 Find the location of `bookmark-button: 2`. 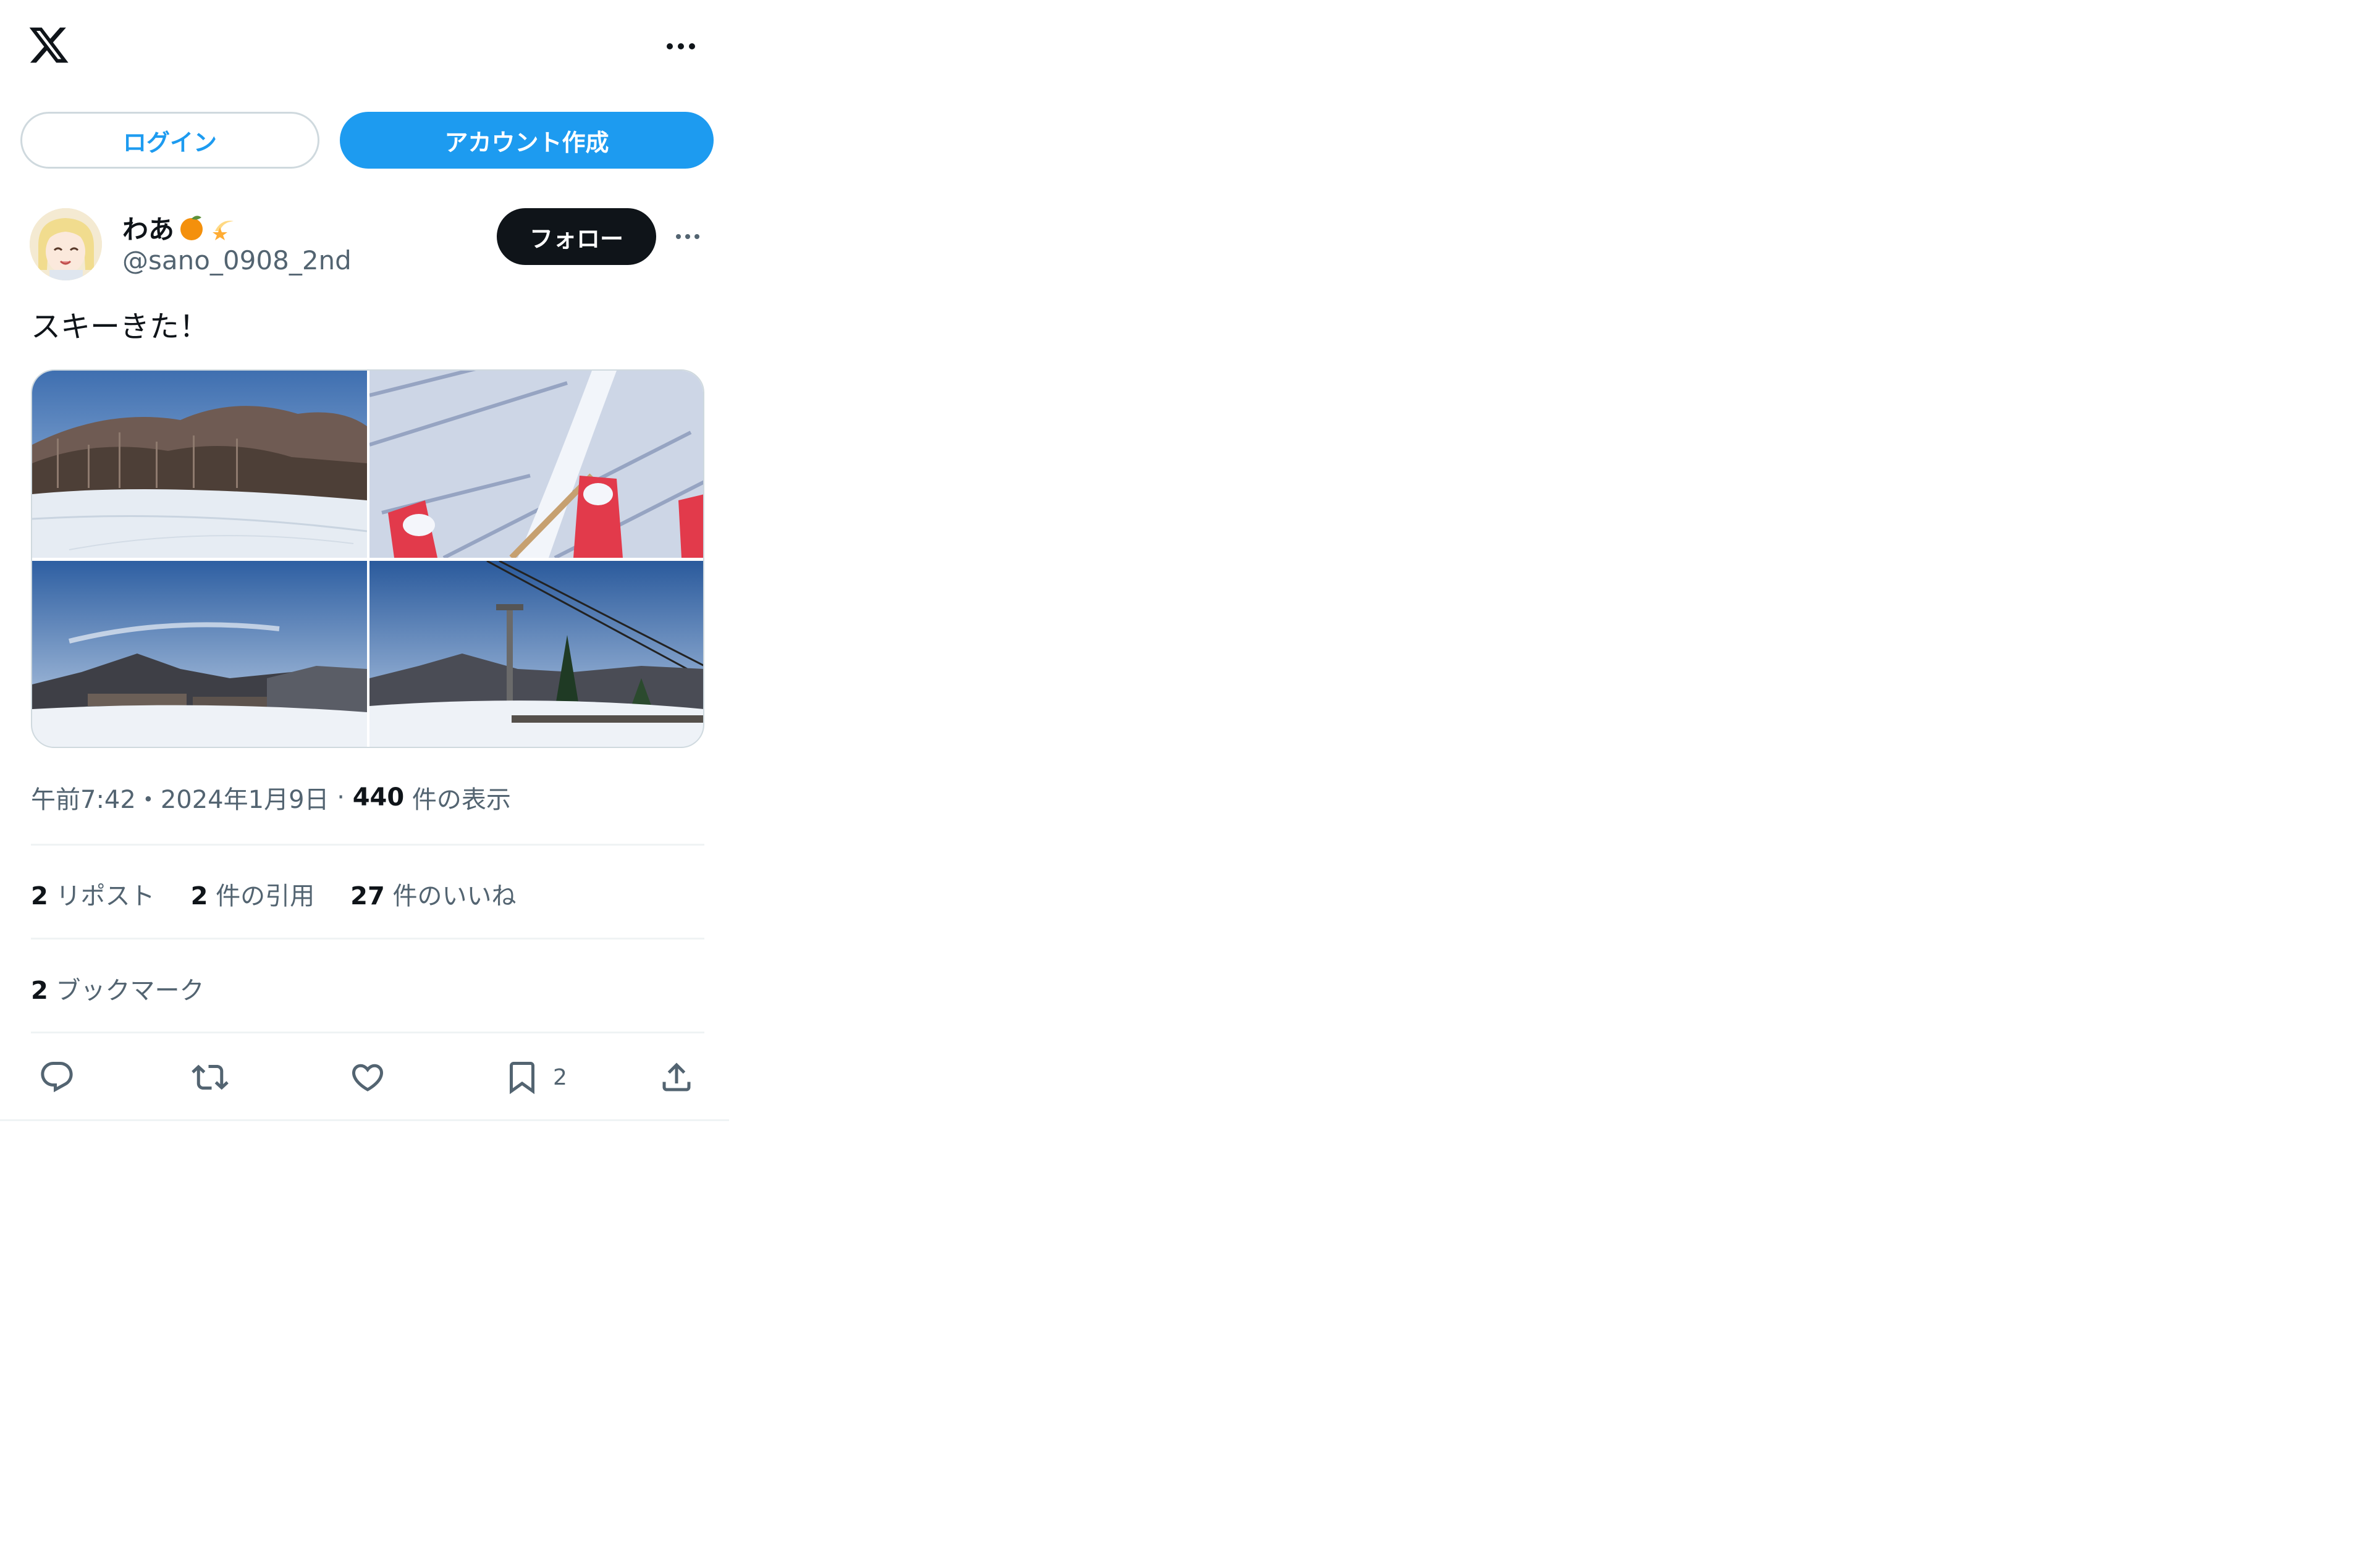

bookmark-button: 2 is located at coordinates (535, 1077).